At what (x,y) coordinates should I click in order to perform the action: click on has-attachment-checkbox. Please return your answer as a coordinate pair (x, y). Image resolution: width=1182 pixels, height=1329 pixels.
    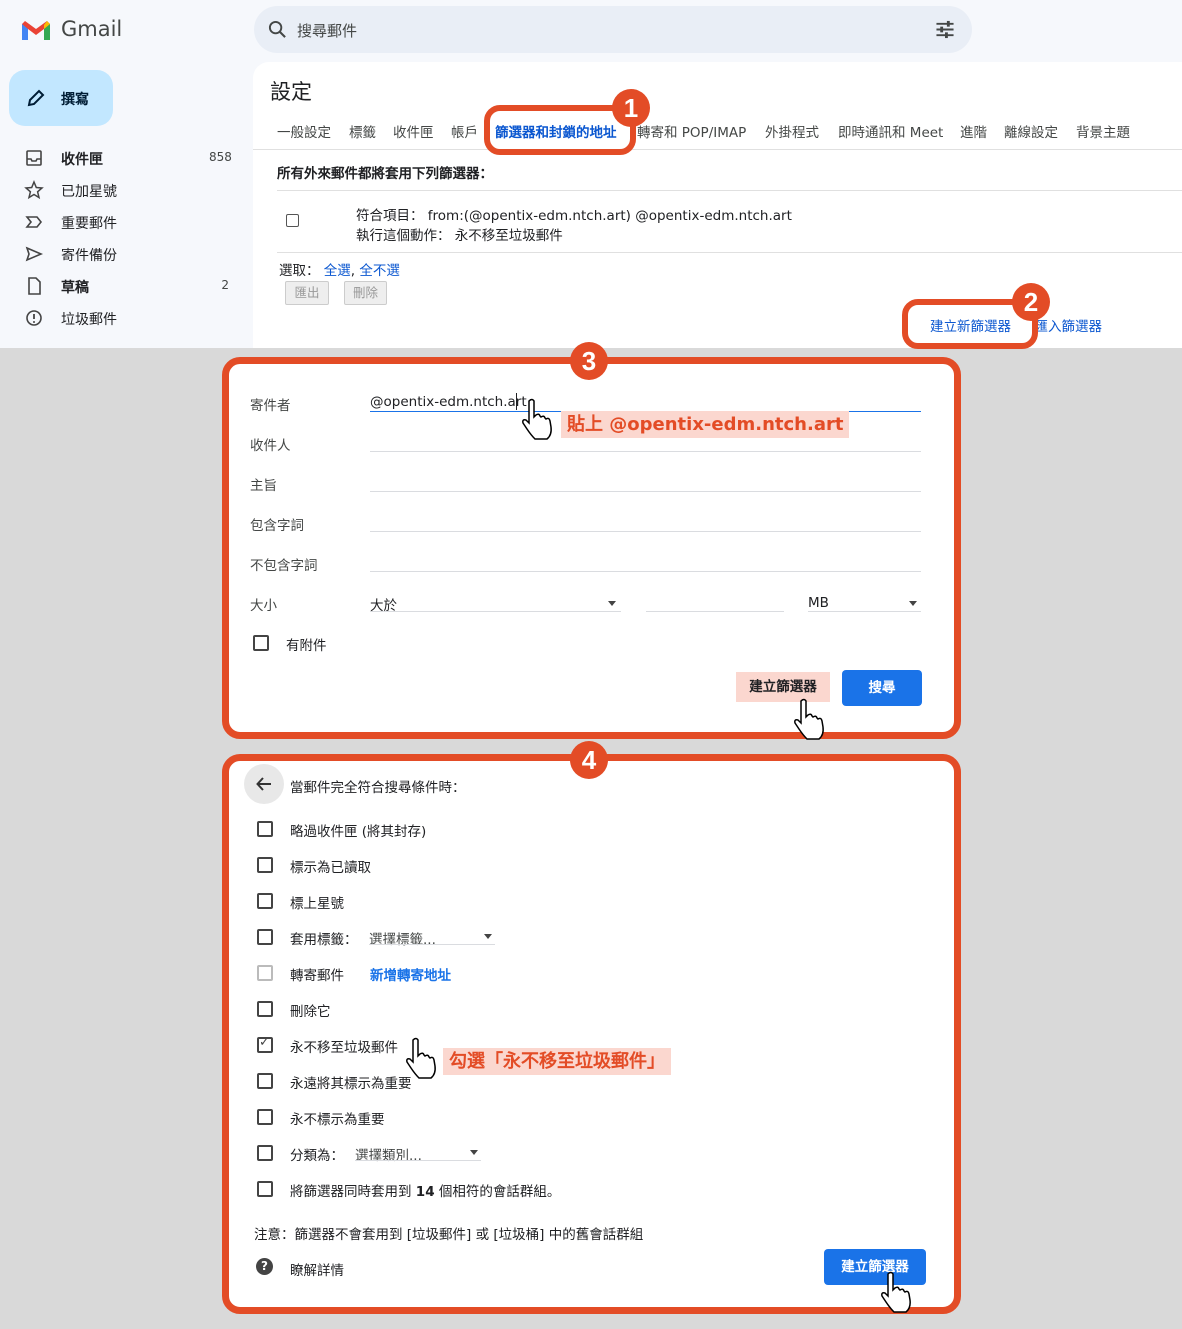
    Looking at the image, I should click on (261, 643).